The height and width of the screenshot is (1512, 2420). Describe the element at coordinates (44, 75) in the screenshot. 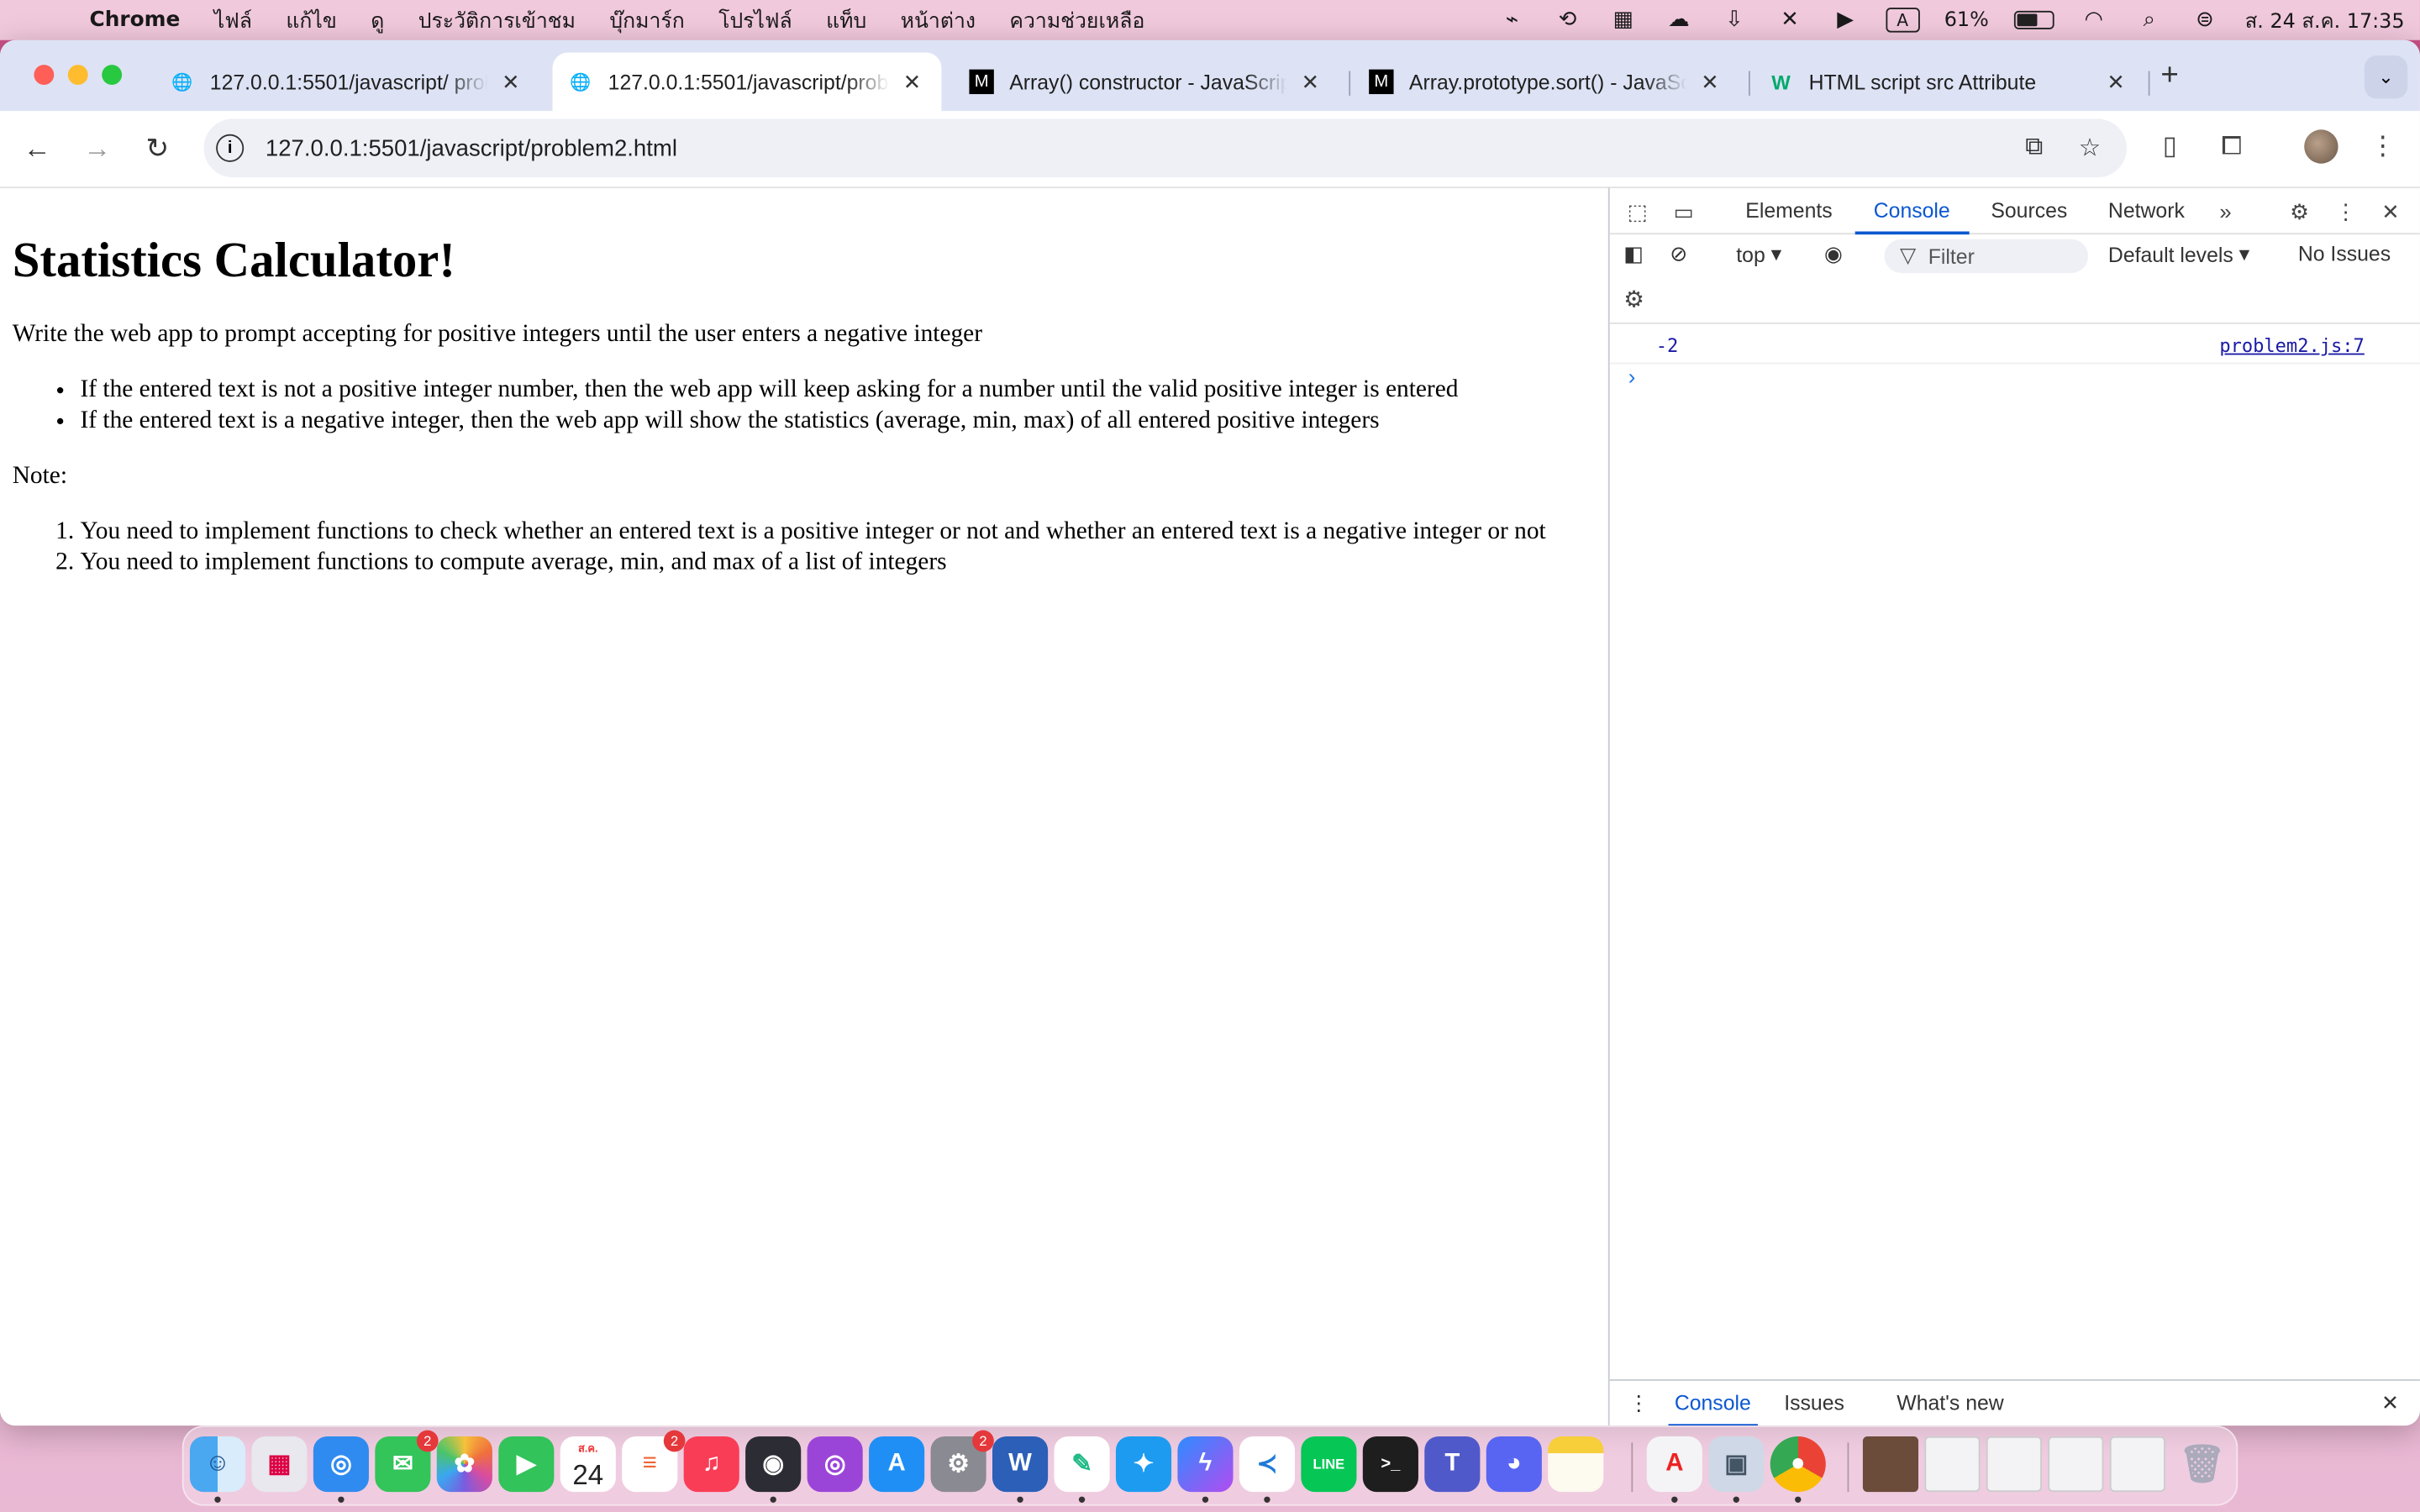

I see `close-window-button` at that location.